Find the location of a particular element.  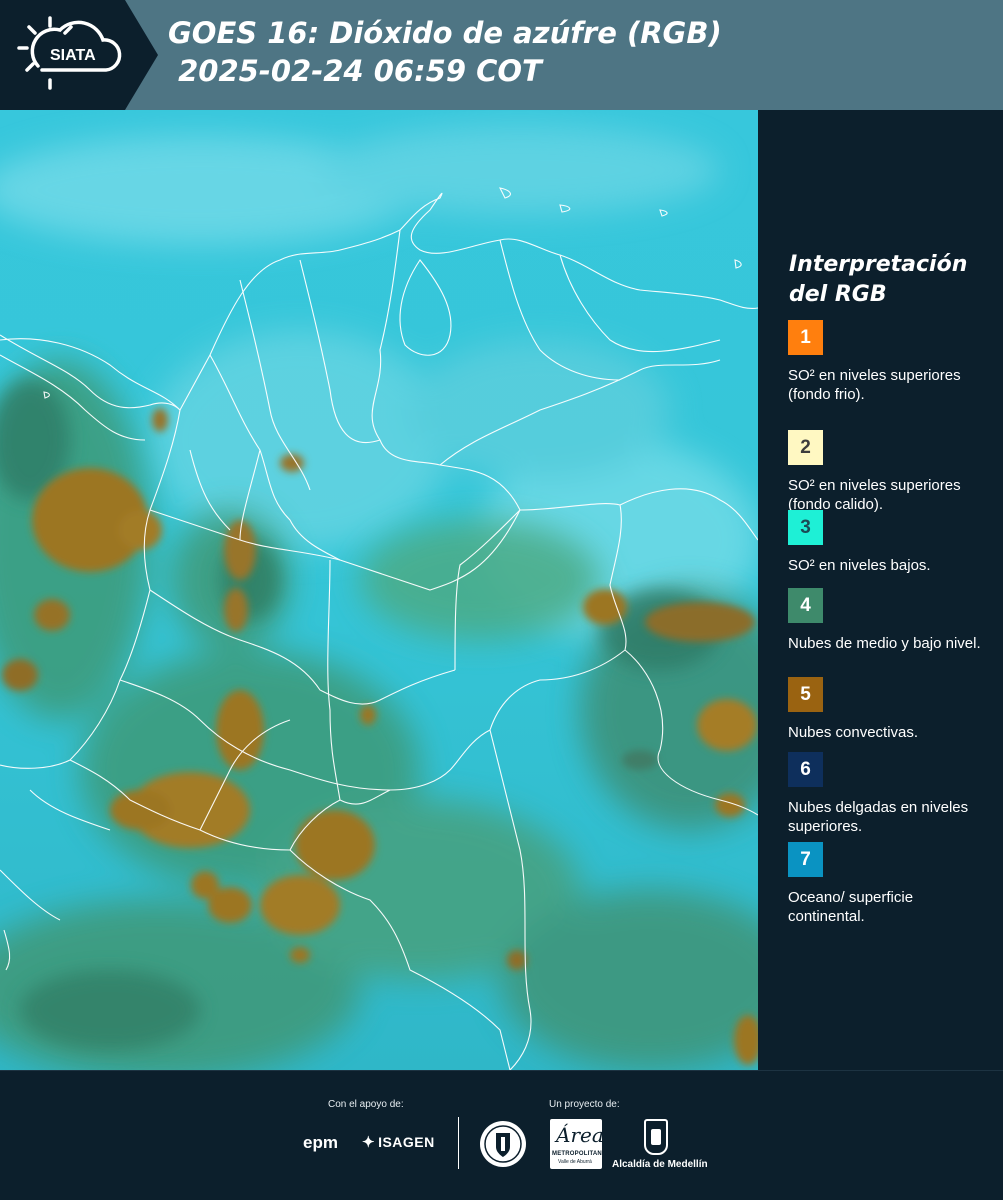

area-metropolitana-logo: Área METROPOLITANA Valle de Aburrá is located at coordinates (578, 1144).